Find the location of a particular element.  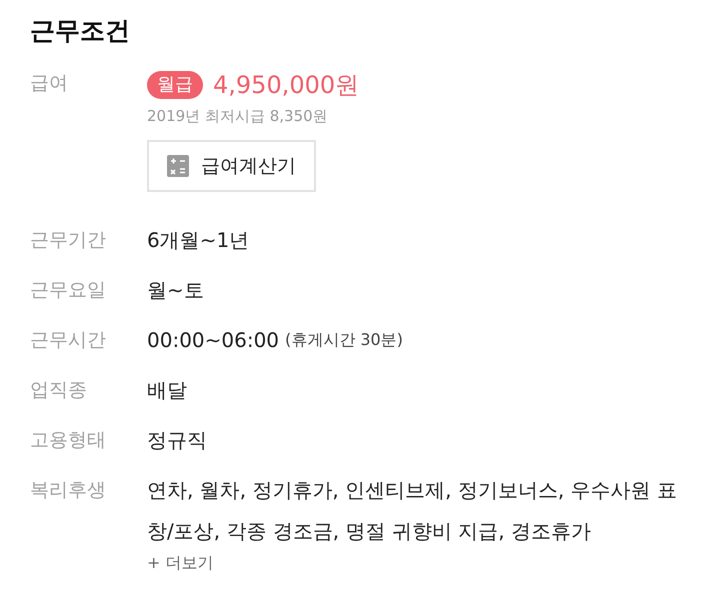

field-label: 복리후생 is located at coordinates (68, 490).